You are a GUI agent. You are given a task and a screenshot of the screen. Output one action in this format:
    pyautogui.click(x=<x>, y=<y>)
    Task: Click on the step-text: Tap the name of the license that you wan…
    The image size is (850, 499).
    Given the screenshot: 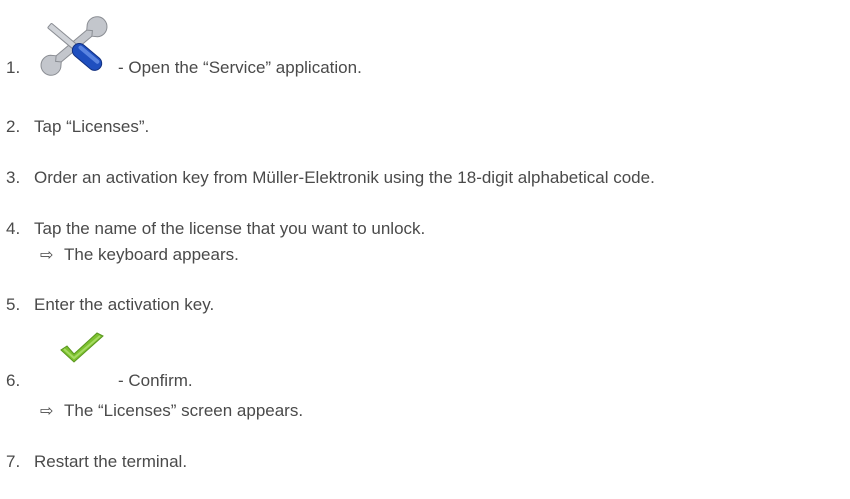 What is the action you would take?
    pyautogui.click(x=230, y=228)
    